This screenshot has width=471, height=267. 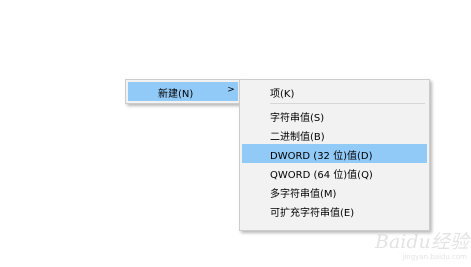 I want to click on submenu-item-string-value: 字符串值(S), so click(x=334, y=115).